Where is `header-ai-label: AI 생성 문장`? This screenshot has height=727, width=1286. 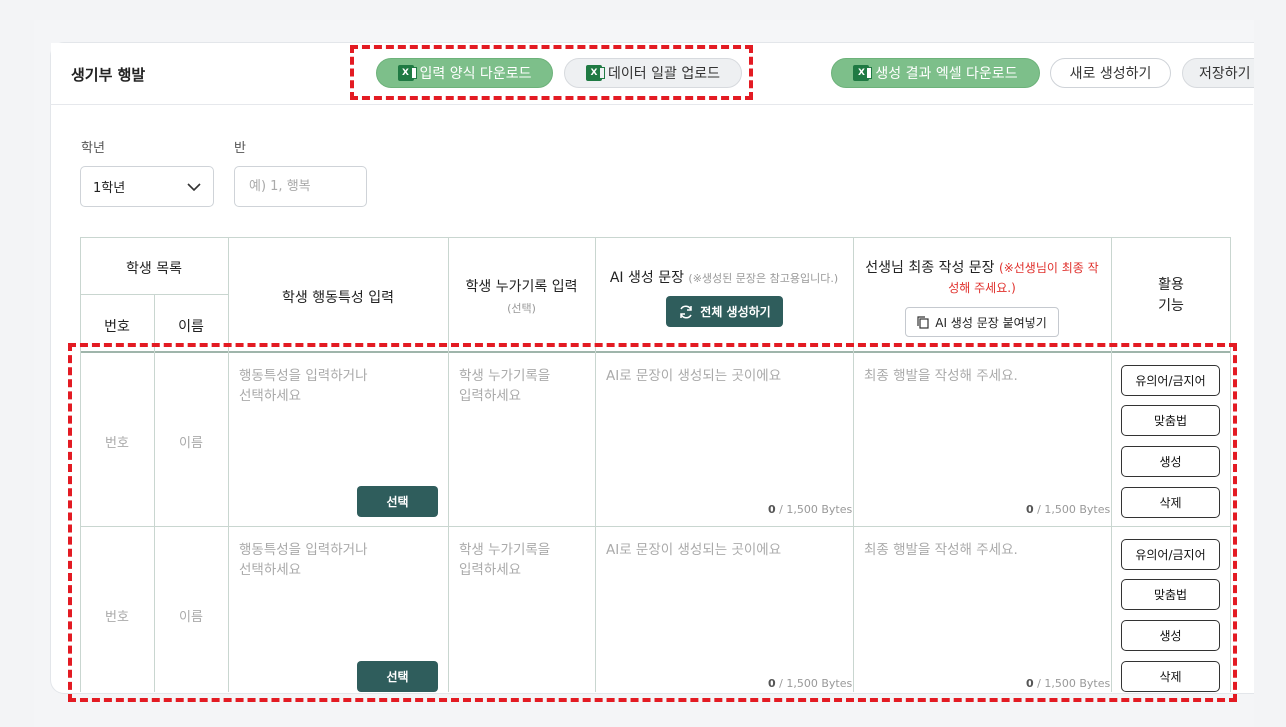 header-ai-label: AI 생성 문장 is located at coordinates (646, 278).